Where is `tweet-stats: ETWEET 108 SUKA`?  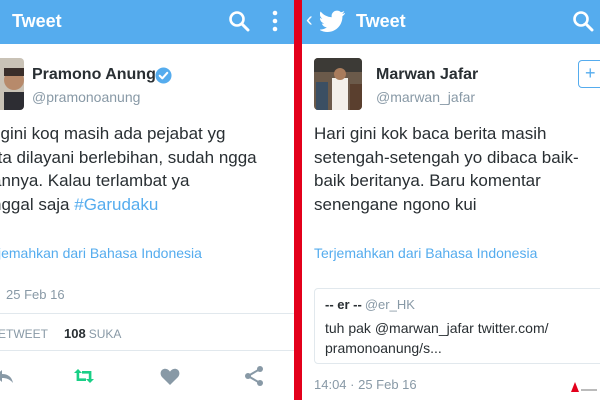
tweet-stats: ETWEET 108 SUKA is located at coordinates (60, 333).